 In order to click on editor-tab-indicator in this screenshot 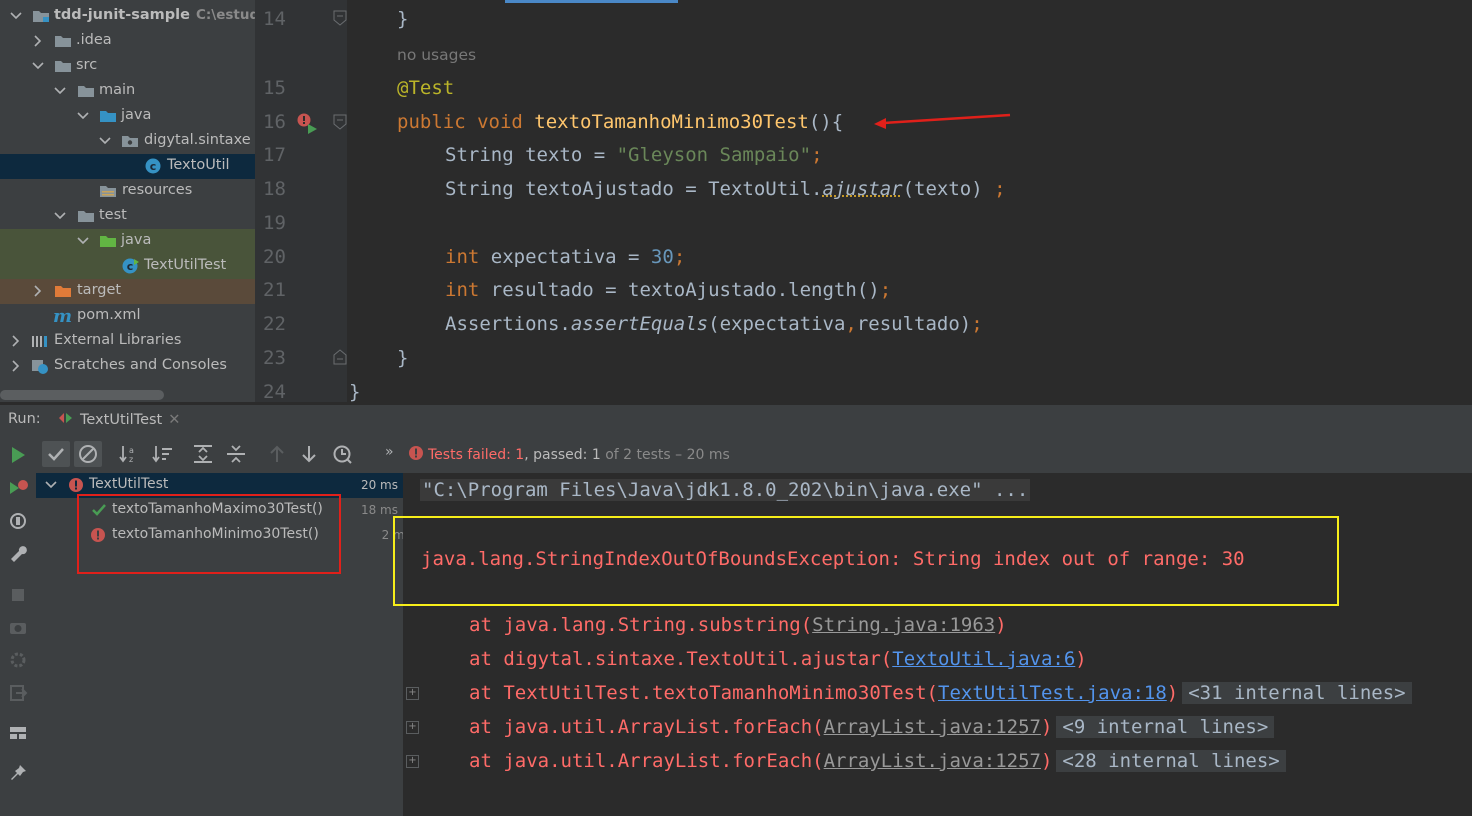, I will do `click(591, 1)`.